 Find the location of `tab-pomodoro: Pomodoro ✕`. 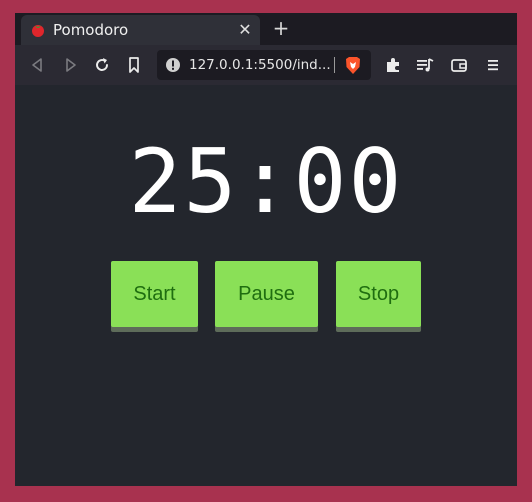

tab-pomodoro: Pomodoro ✕ is located at coordinates (140, 30).